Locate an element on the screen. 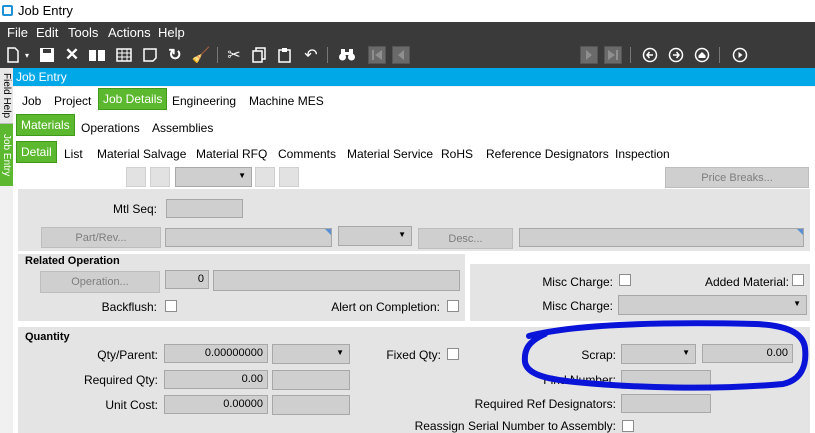 This screenshot has width=815, height=433. operation-desc-field is located at coordinates (336, 280).